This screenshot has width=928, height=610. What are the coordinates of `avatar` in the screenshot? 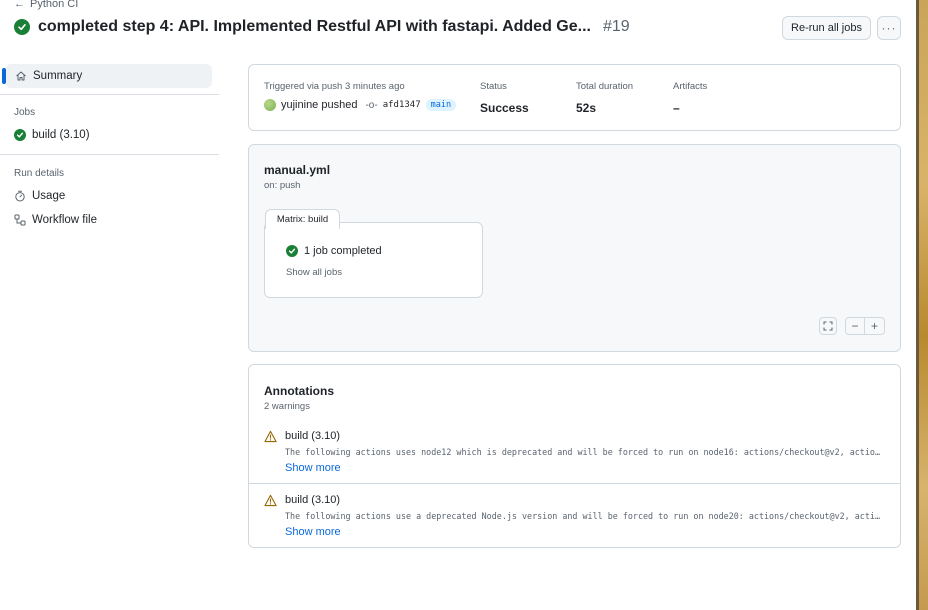 It's located at (270, 105).